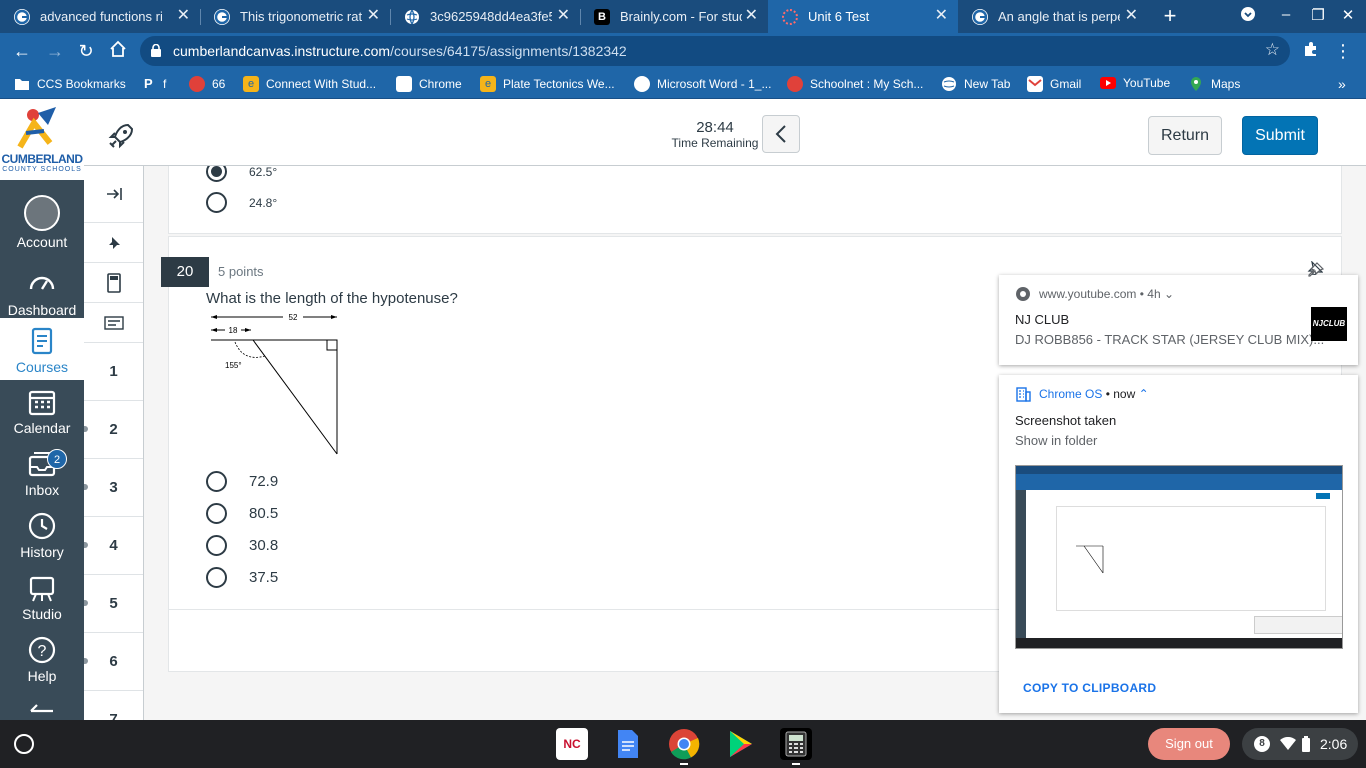 This screenshot has height=768, width=1366. I want to click on play-store-icon, so click(740, 744).